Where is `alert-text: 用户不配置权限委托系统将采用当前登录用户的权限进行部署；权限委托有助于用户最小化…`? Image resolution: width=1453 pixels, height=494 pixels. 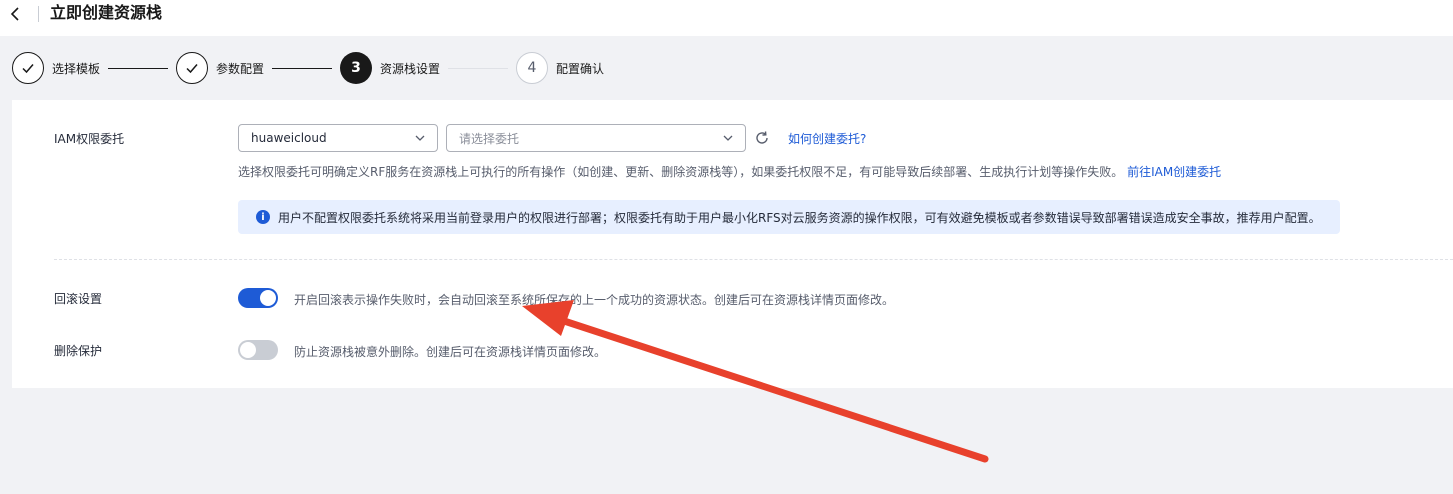
alert-text: 用户不配置权限委托系统将采用当前登录用户的权限进行部署；权限委托有助于用户最小化… is located at coordinates (799, 217).